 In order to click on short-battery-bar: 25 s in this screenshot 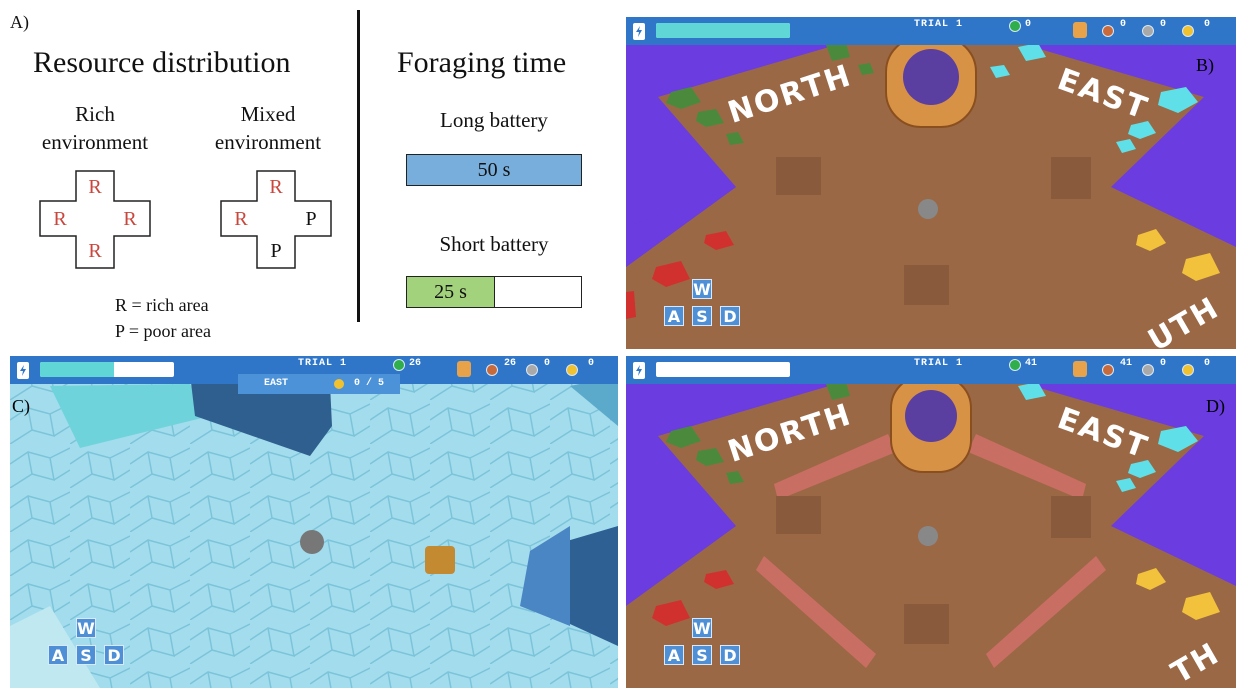, I will do `click(494, 292)`.